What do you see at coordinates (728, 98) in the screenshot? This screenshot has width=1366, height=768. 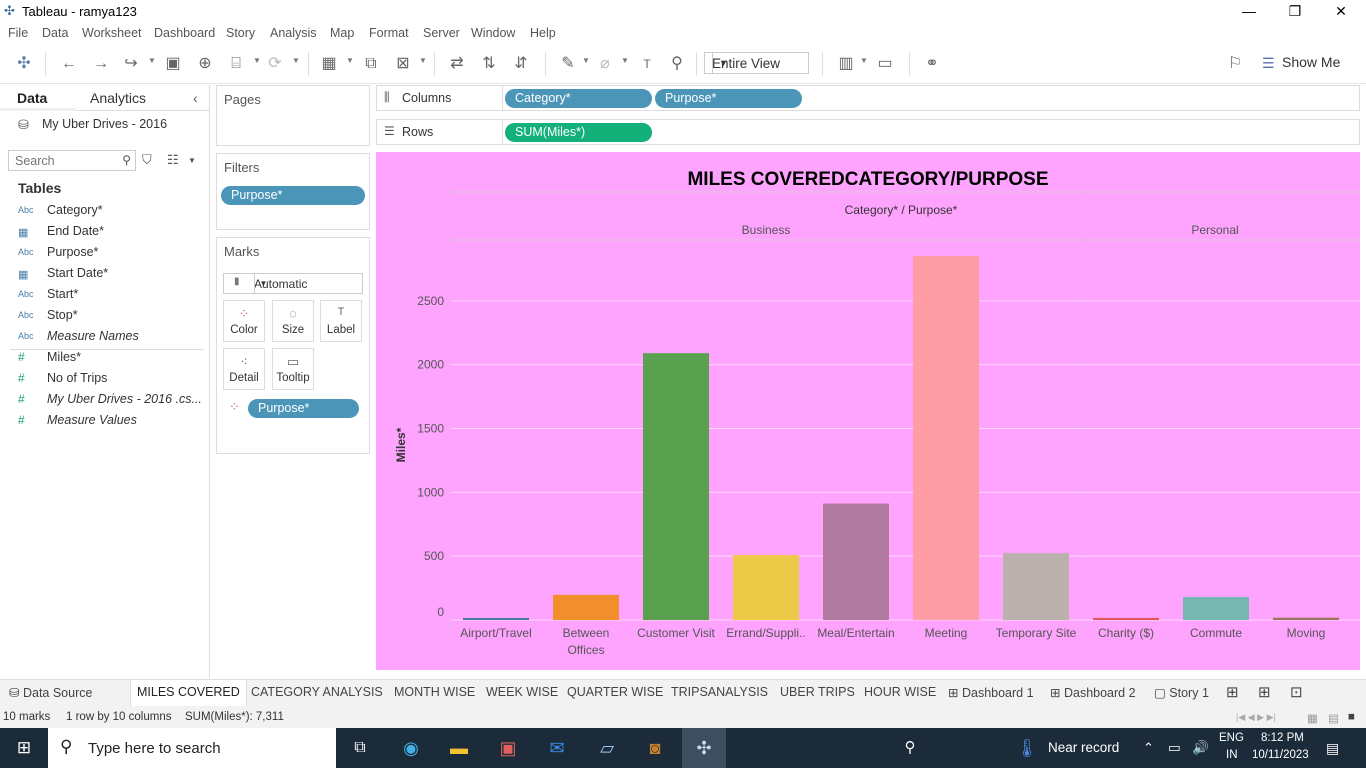 I see `columns-pill-purpose: Purpose*` at bounding box center [728, 98].